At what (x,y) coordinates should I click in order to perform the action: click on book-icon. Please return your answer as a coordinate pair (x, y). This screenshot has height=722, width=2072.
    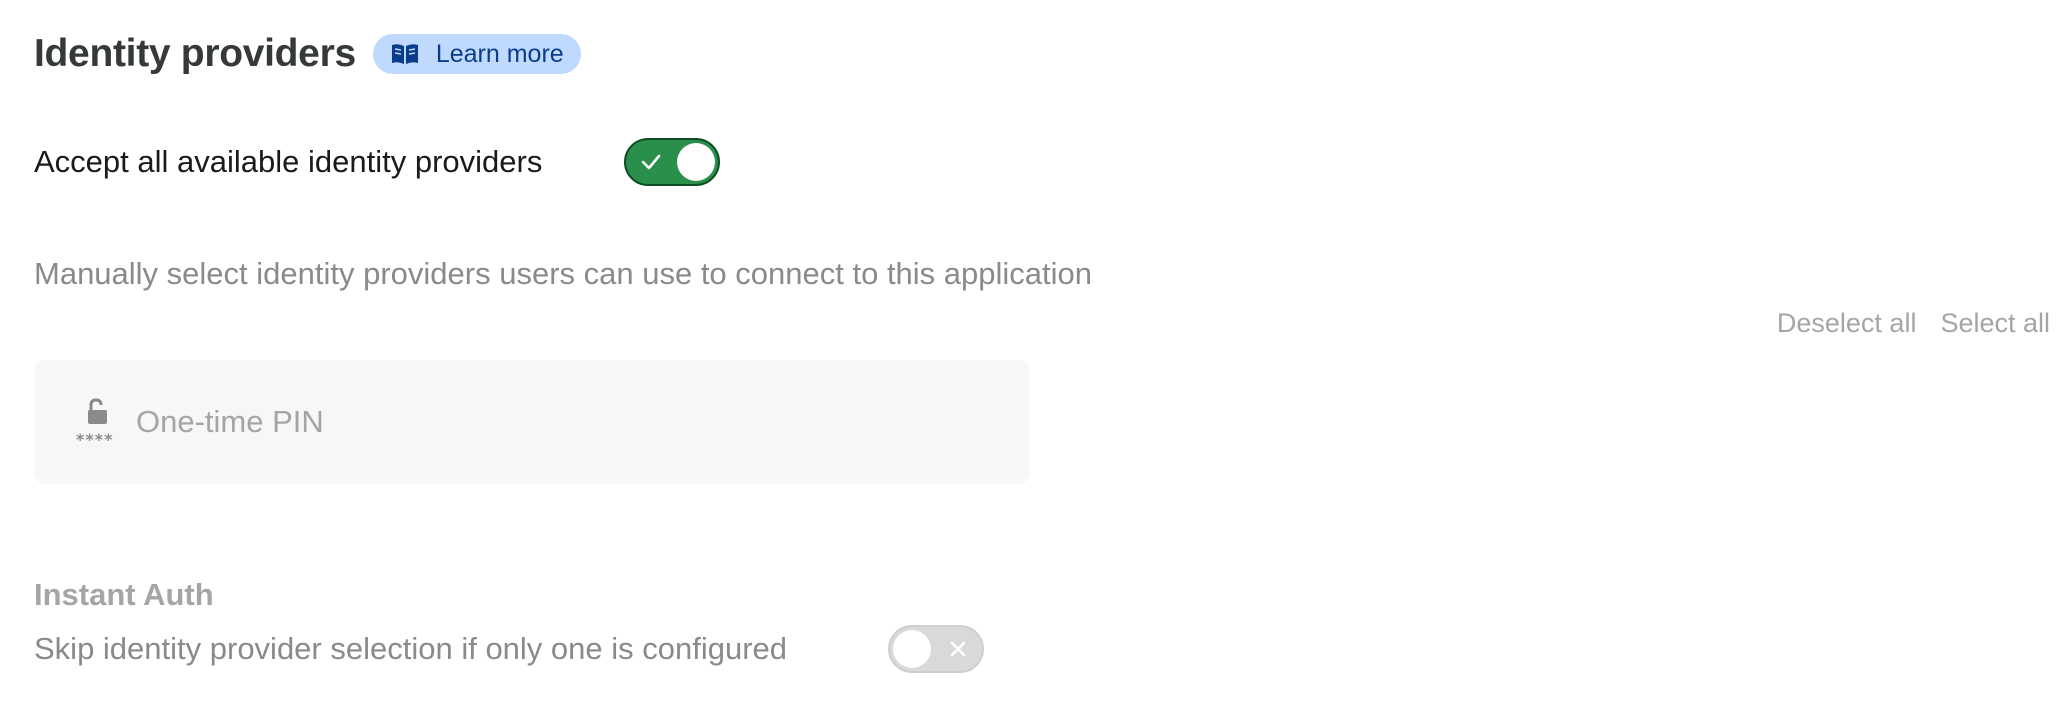
    Looking at the image, I should click on (405, 54).